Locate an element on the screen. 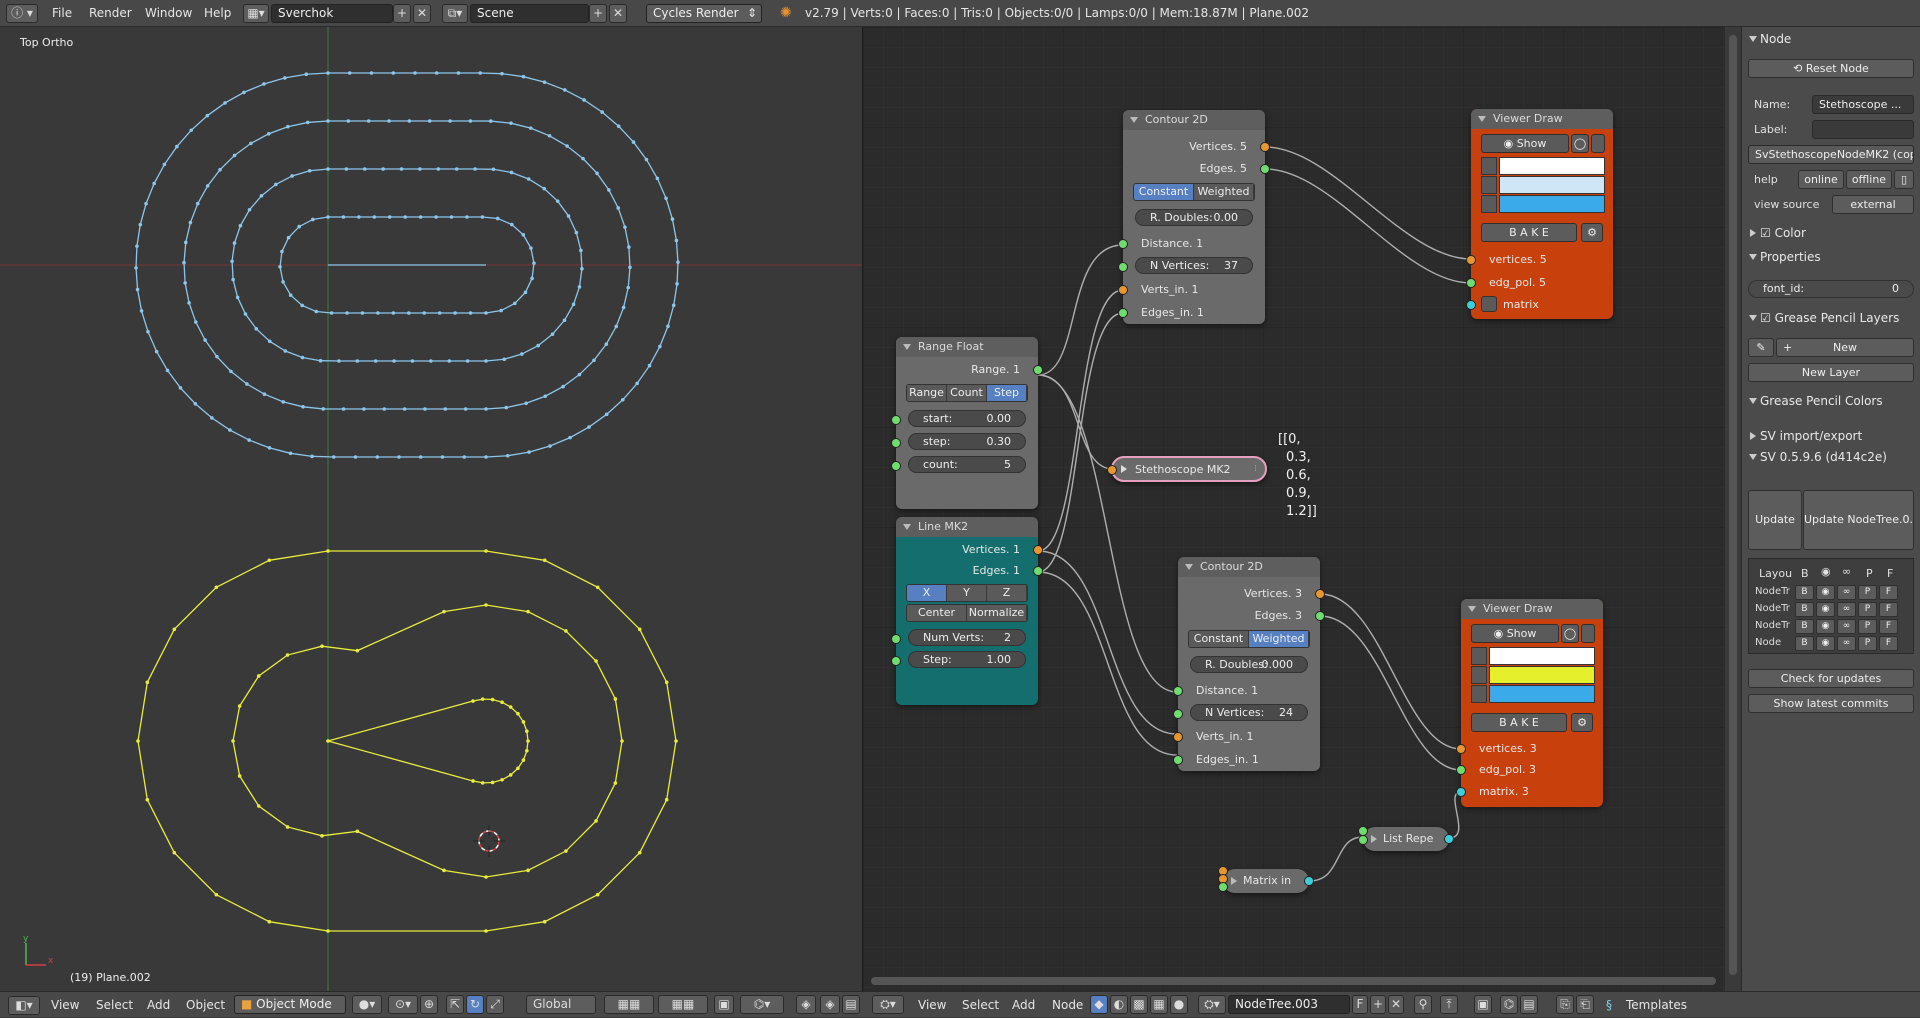 This screenshot has width=1920, height=1018. offline-button: offline is located at coordinates (1869, 179).